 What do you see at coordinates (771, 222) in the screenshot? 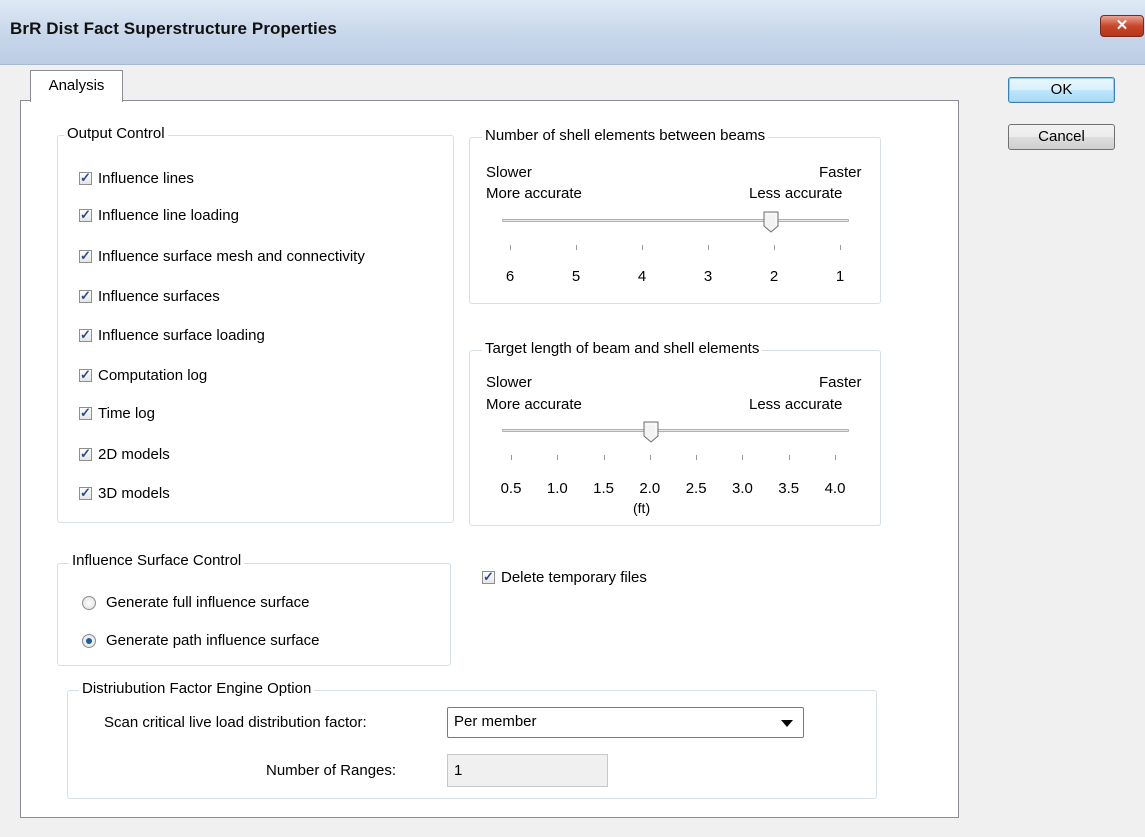
I see `shell-slider-thumb` at bounding box center [771, 222].